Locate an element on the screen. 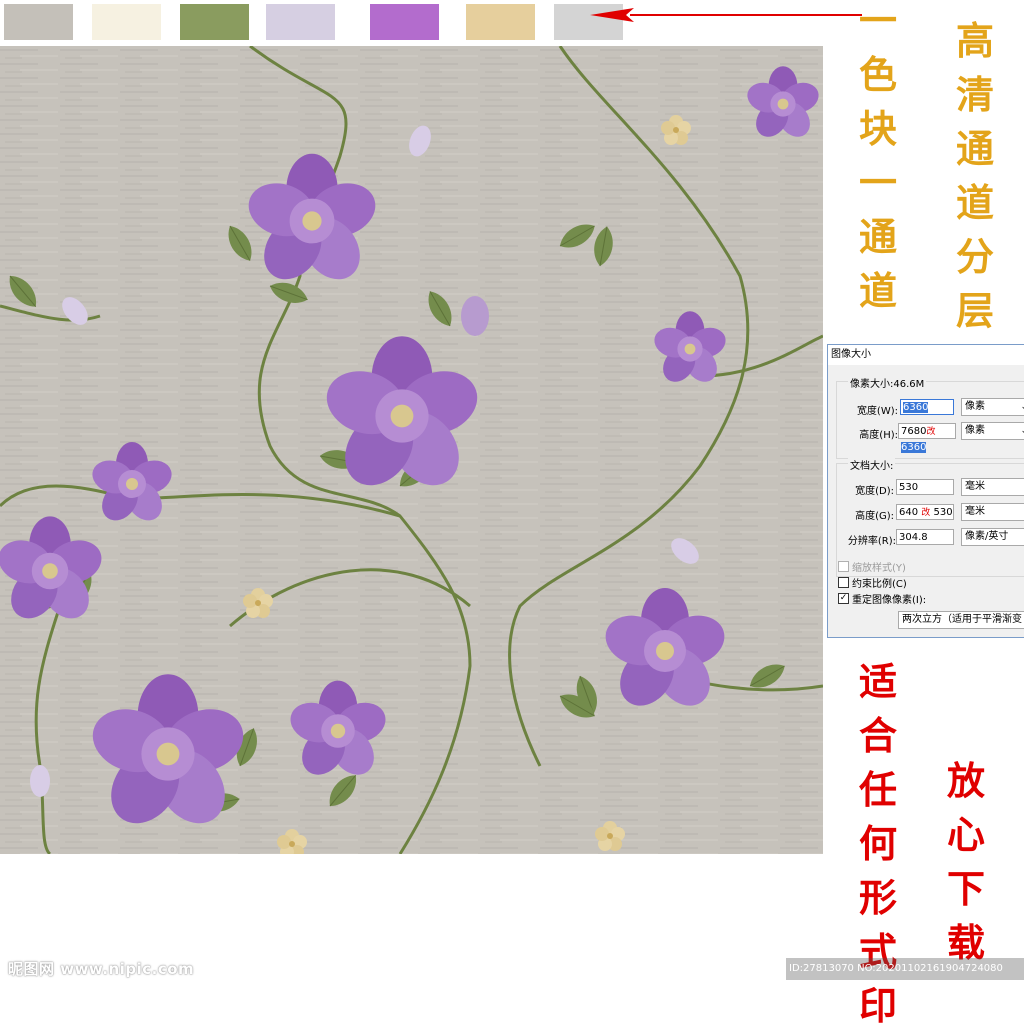  resolution-unit-select: 像素/英寸 is located at coordinates (992, 537).